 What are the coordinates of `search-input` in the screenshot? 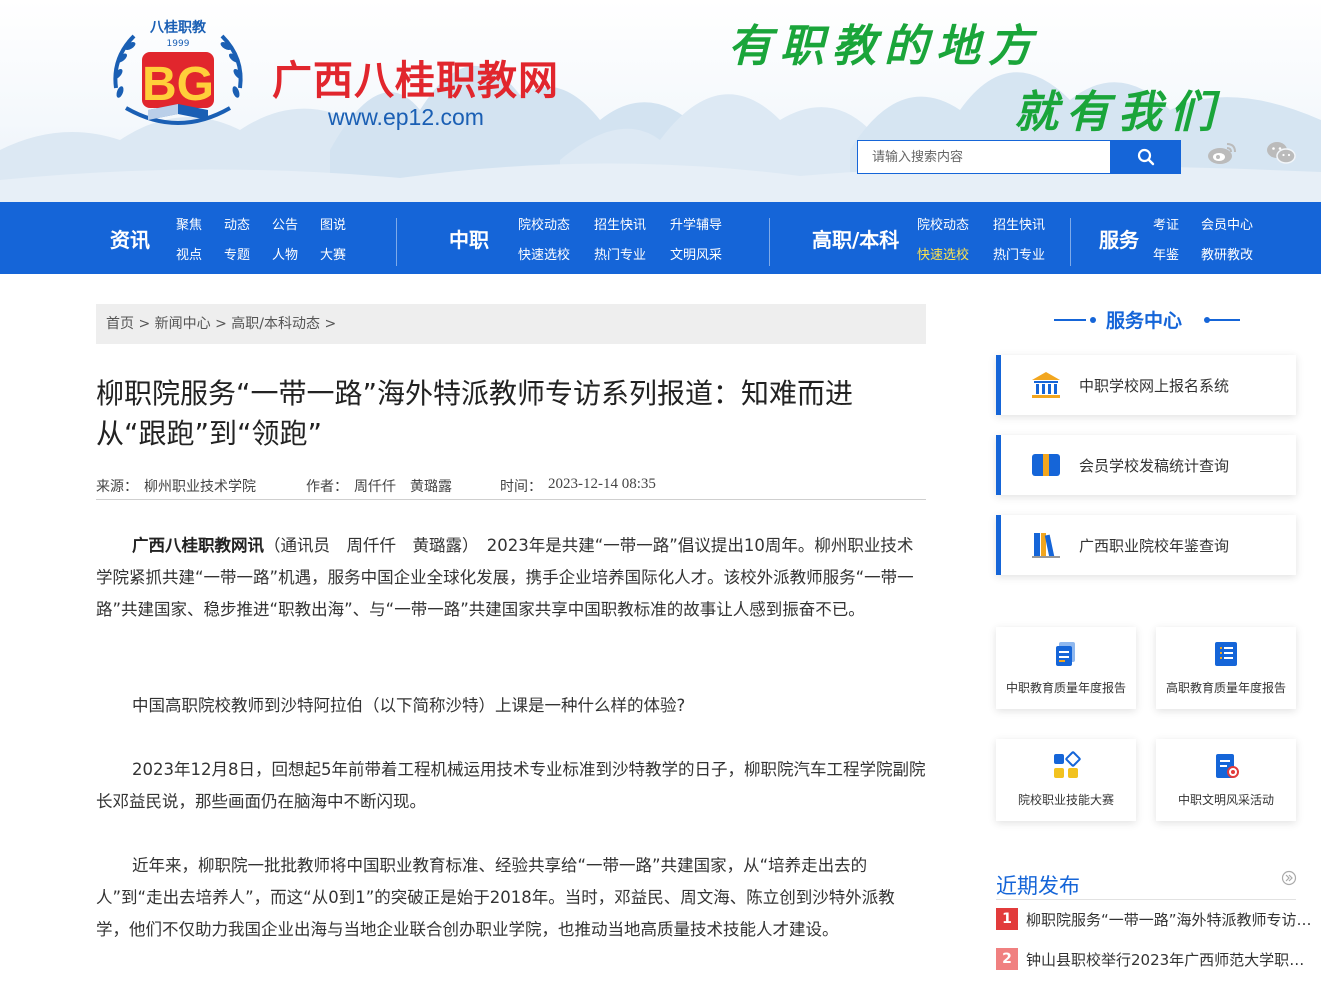 It's located at (984, 157).